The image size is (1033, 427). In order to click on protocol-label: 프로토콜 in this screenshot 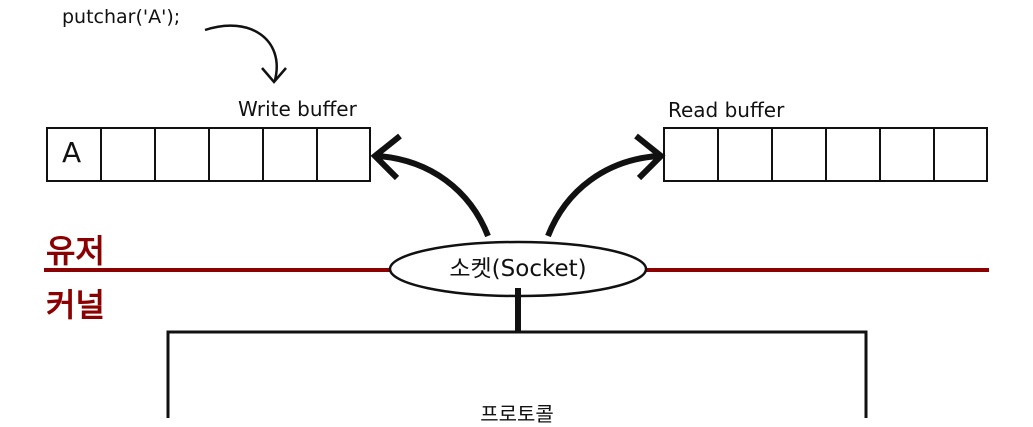, I will do `click(517, 414)`.